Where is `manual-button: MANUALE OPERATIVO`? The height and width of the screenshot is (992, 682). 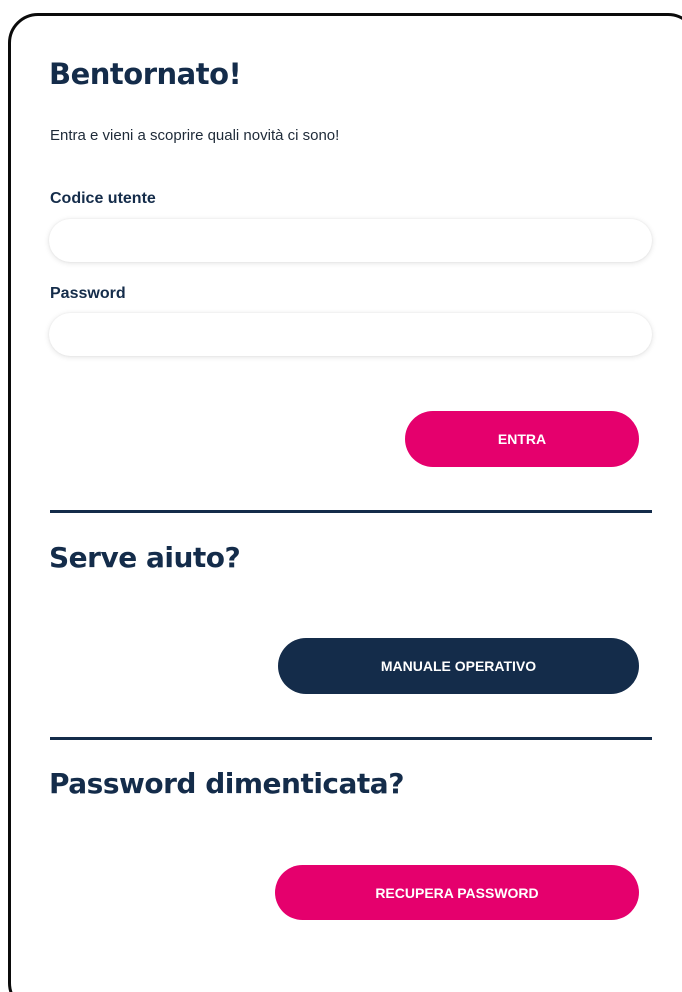 manual-button: MANUALE OPERATIVO is located at coordinates (458, 666).